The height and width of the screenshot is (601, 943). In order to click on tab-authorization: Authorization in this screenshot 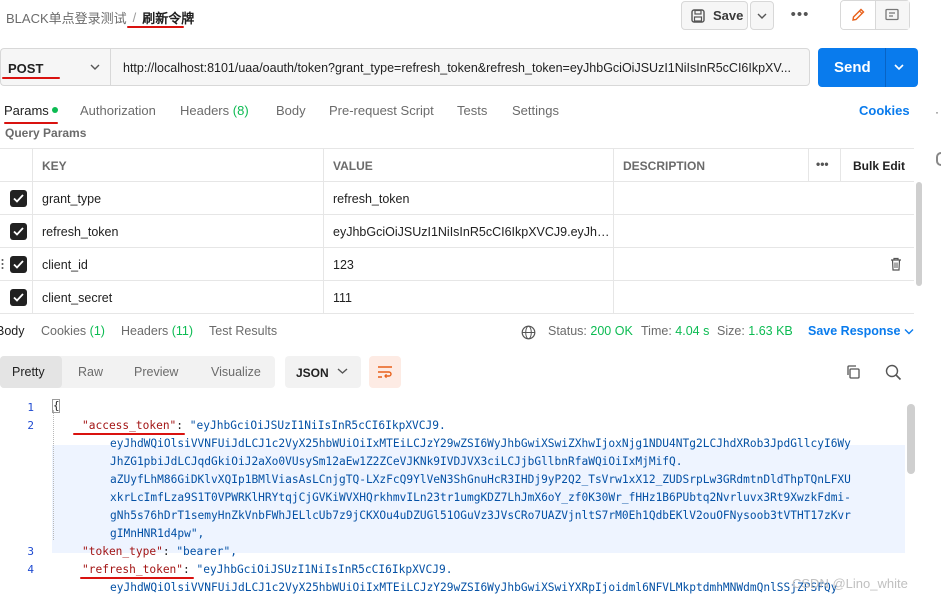, I will do `click(118, 110)`.